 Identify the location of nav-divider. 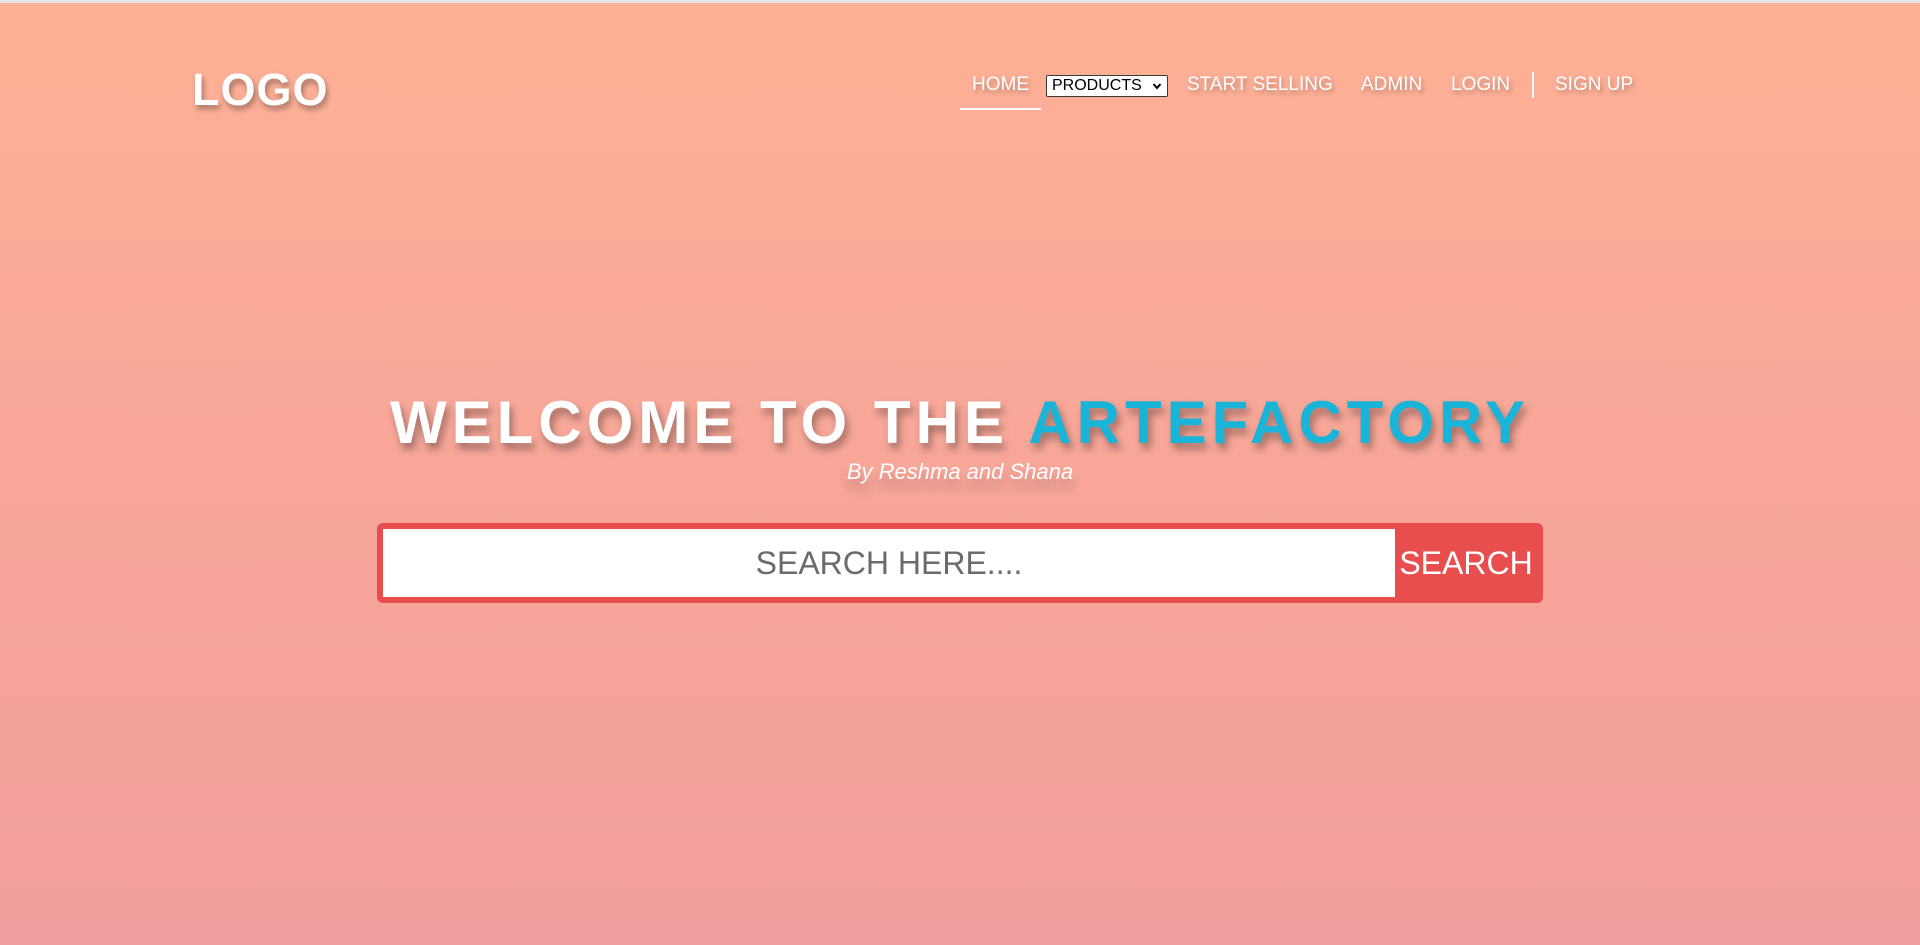
(1533, 85).